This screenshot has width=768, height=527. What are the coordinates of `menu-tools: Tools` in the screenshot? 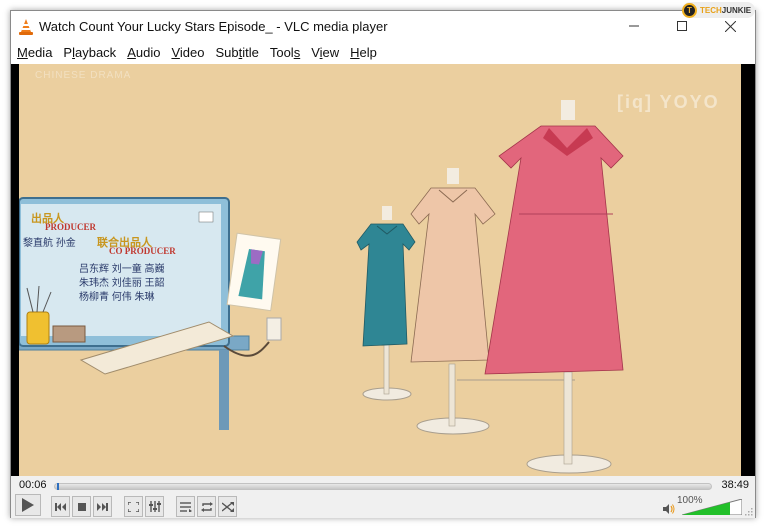 It's located at (285, 53).